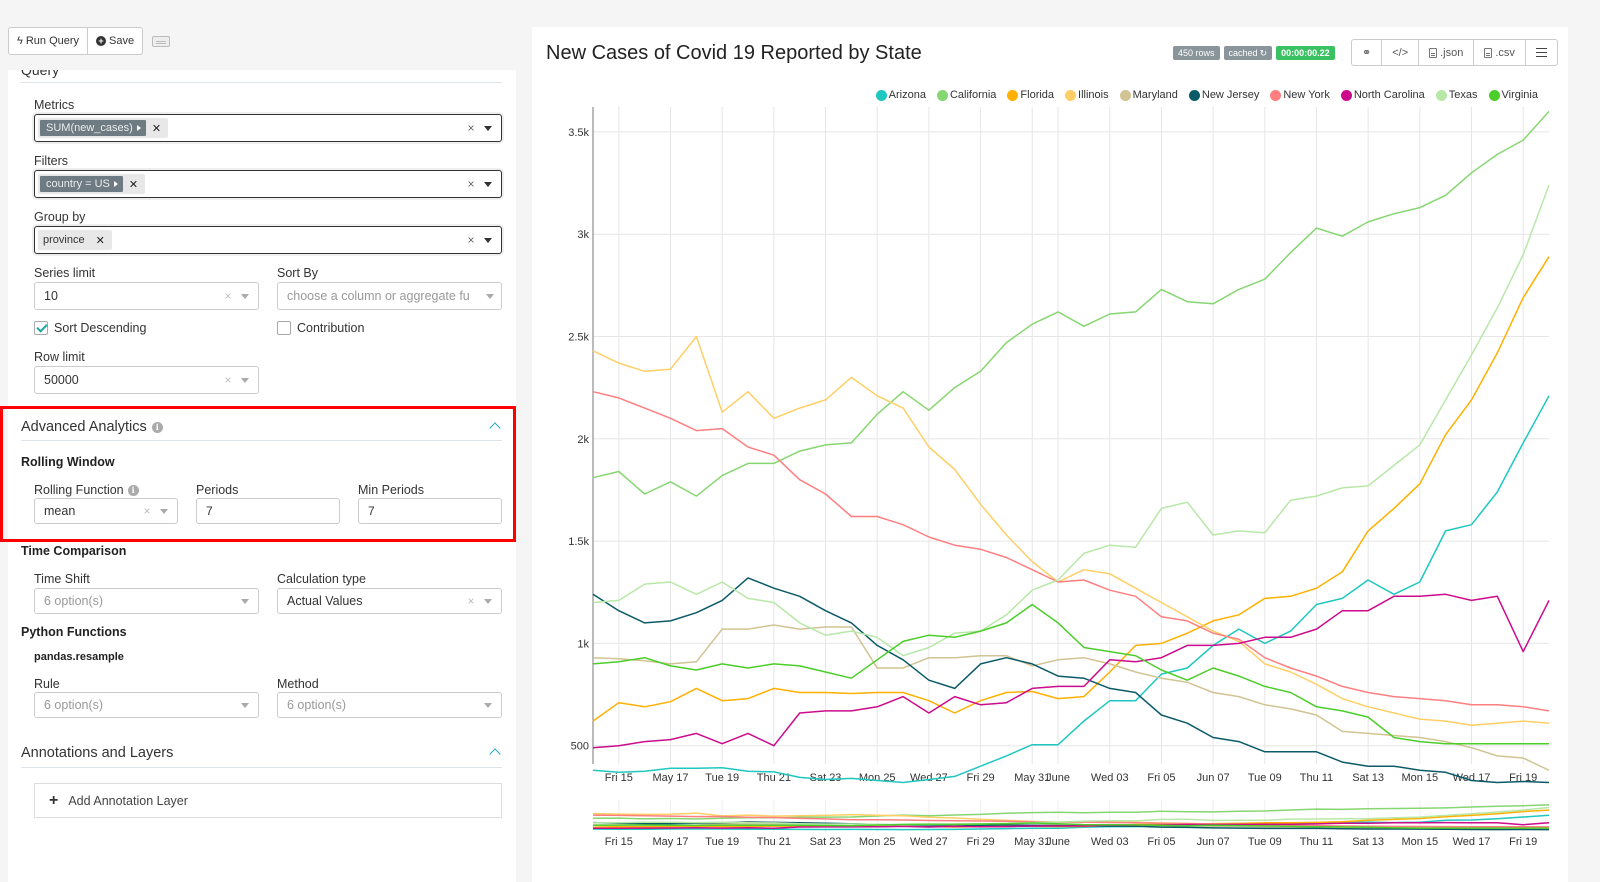  What do you see at coordinates (65, 273) in the screenshot?
I see `series-limit-label: Series limit` at bounding box center [65, 273].